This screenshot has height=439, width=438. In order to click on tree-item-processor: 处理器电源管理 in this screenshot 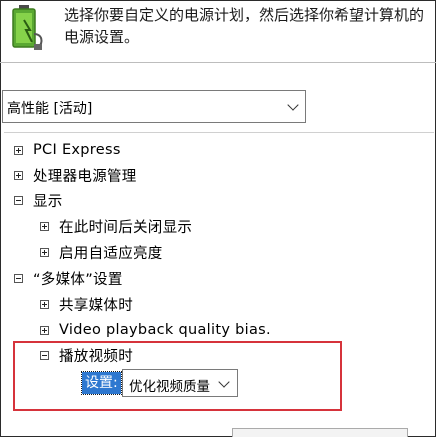, I will do `click(75, 175)`.